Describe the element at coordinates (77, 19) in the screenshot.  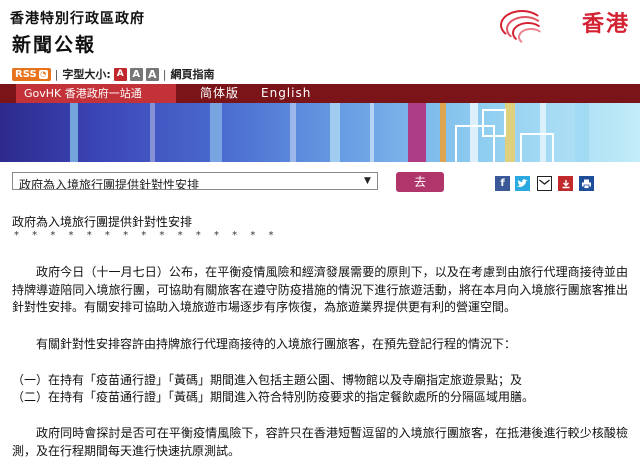
I see `government-name: 香港特別行政區政府` at that location.